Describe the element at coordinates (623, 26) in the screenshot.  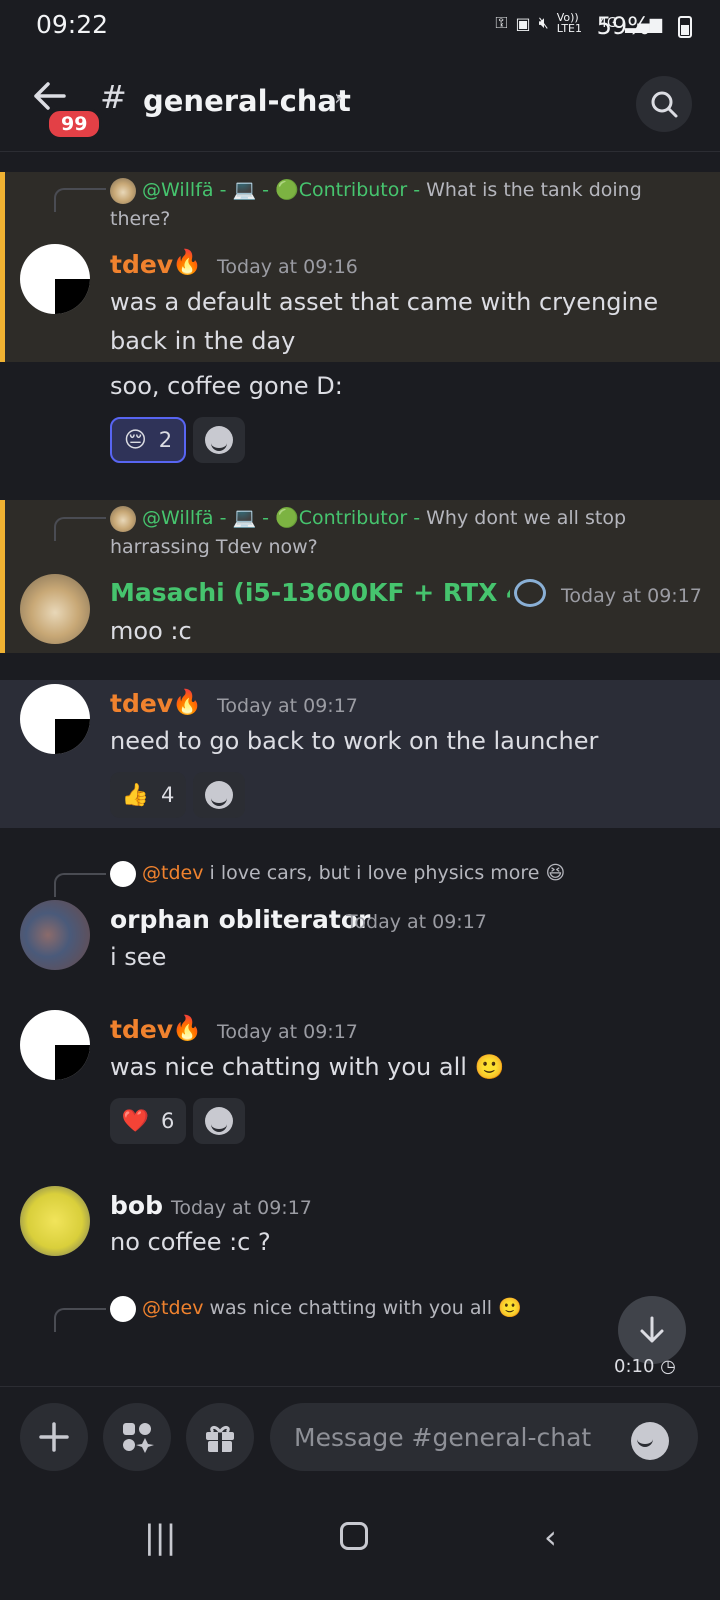
I see `battery-percent: 59%` at that location.